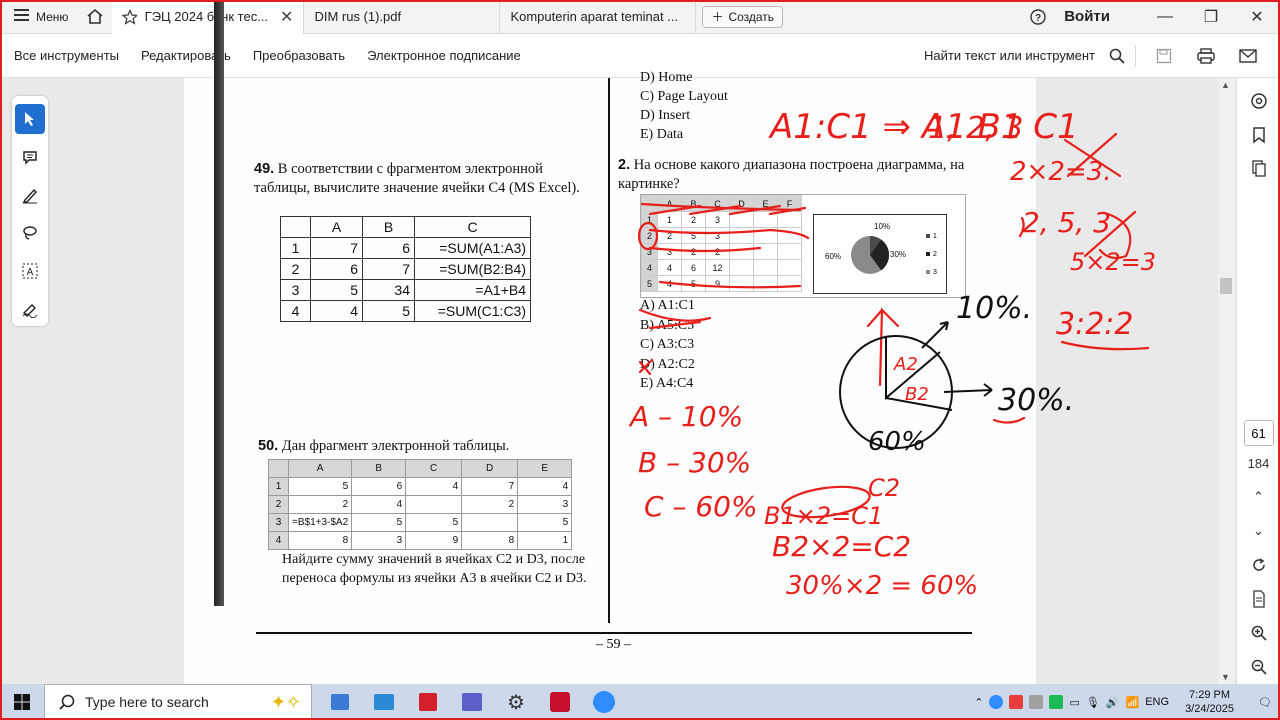 Image resolution: width=1280 pixels, height=720 pixels. Describe the element at coordinates (1133, 702) in the screenshot. I see `wifi-icon: 📶` at that location.